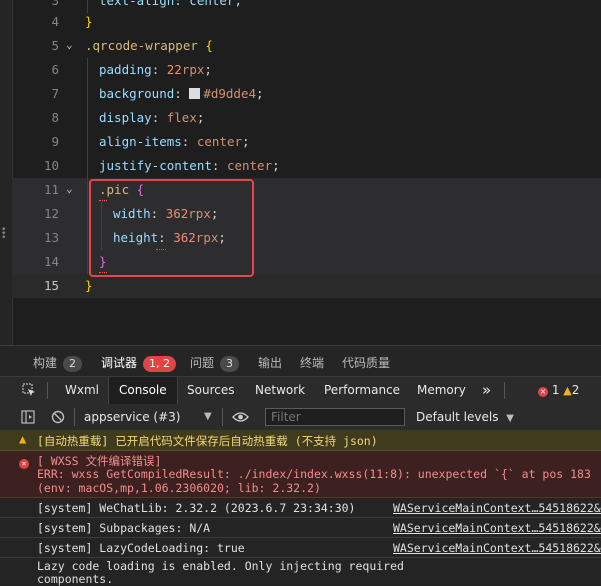  I want to click on more-tabs-icon: », so click(486, 390).